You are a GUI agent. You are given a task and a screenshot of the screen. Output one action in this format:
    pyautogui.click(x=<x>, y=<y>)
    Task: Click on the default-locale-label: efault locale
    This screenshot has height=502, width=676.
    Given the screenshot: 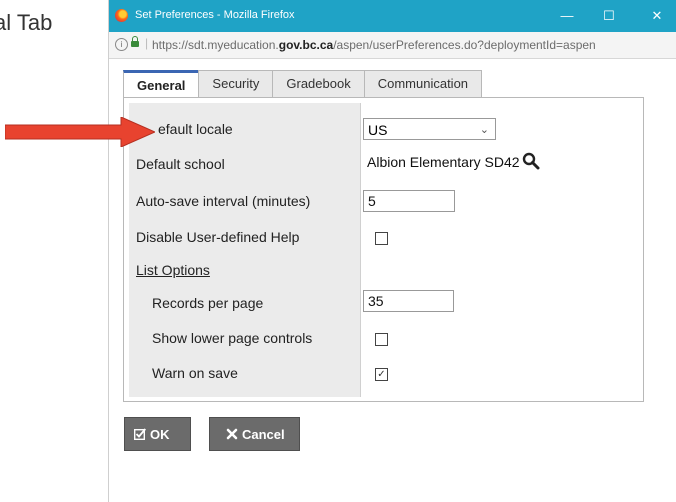 What is the action you would take?
    pyautogui.click(x=195, y=129)
    